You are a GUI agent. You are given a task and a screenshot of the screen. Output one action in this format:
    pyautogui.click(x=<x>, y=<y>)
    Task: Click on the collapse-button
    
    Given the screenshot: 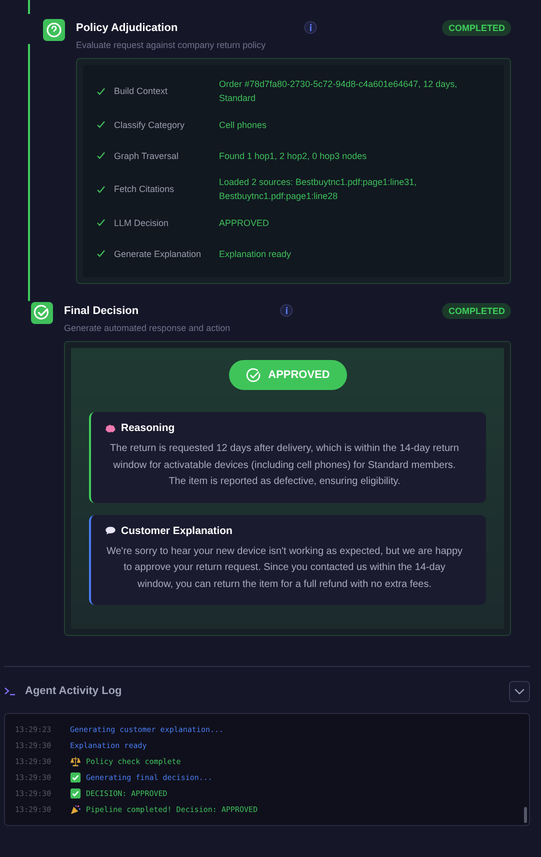 What is the action you would take?
    pyautogui.click(x=519, y=691)
    